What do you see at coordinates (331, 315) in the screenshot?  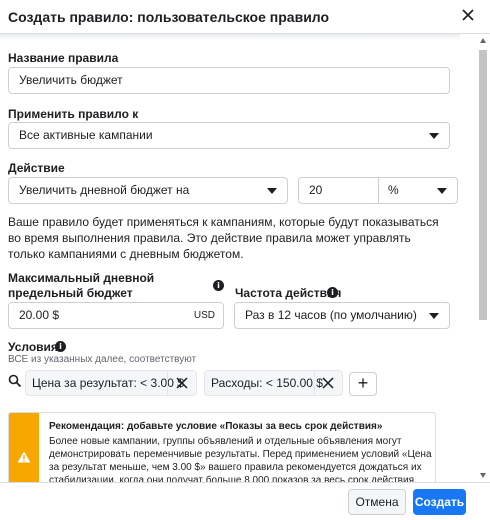 I see `frequency-value: Раз в 12 часов (по умолчанию)` at bounding box center [331, 315].